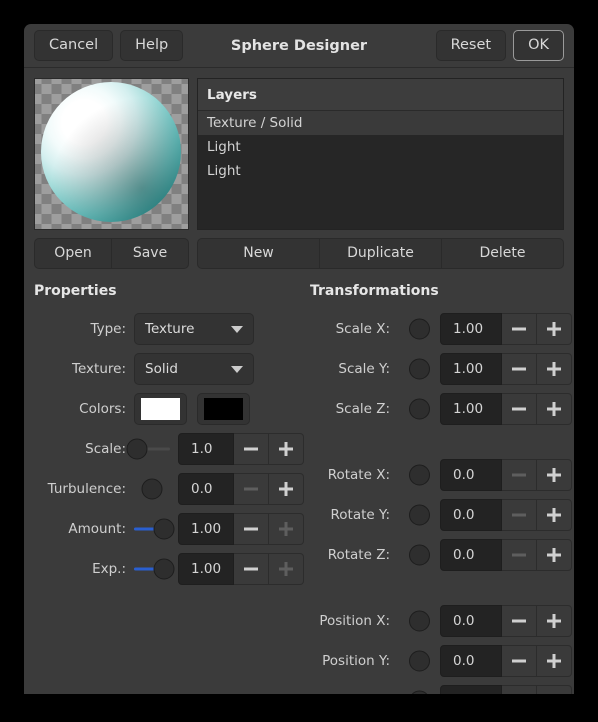  I want to click on turbulence-label: Turbulence:, so click(86, 489).